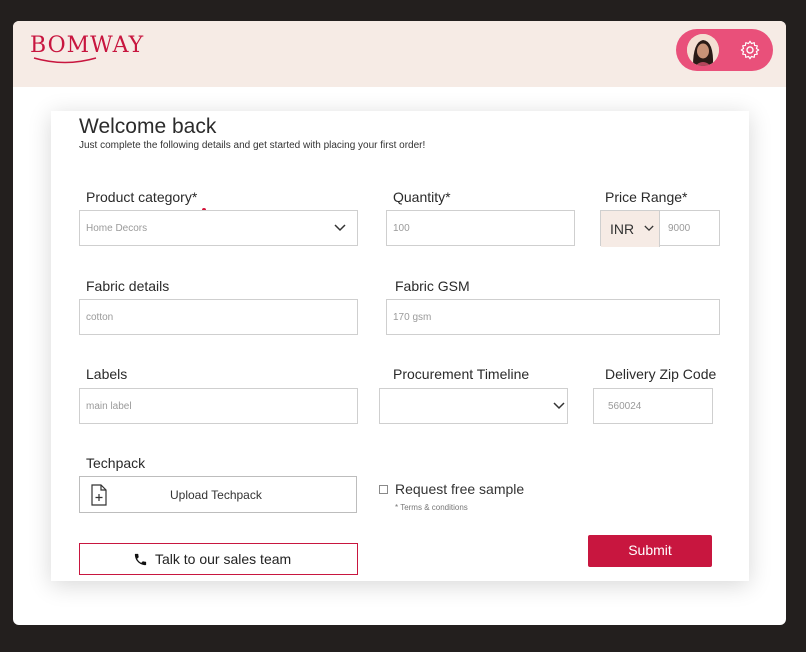  Describe the element at coordinates (223, 559) in the screenshot. I see `talk-to-sales-label: Talk to our sales team` at that location.